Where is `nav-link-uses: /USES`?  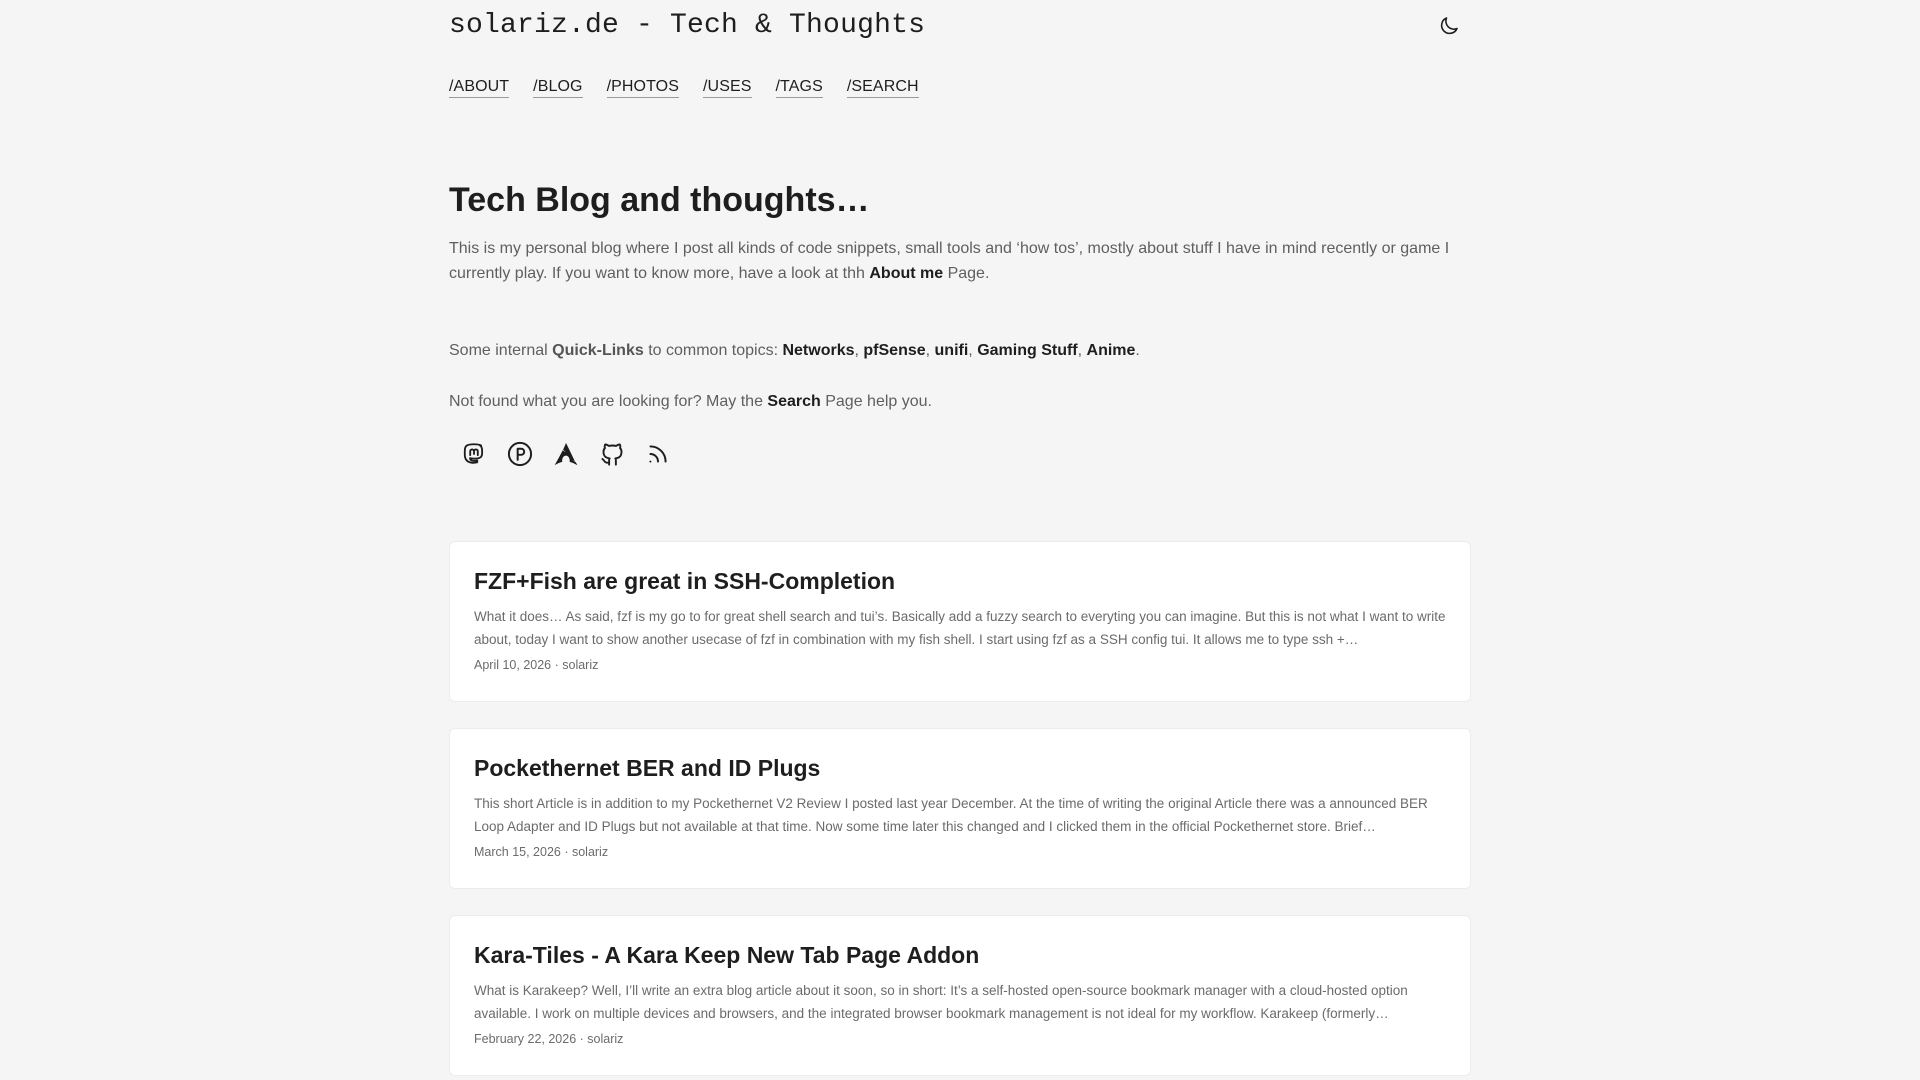
nav-link-uses: /USES is located at coordinates (727, 88).